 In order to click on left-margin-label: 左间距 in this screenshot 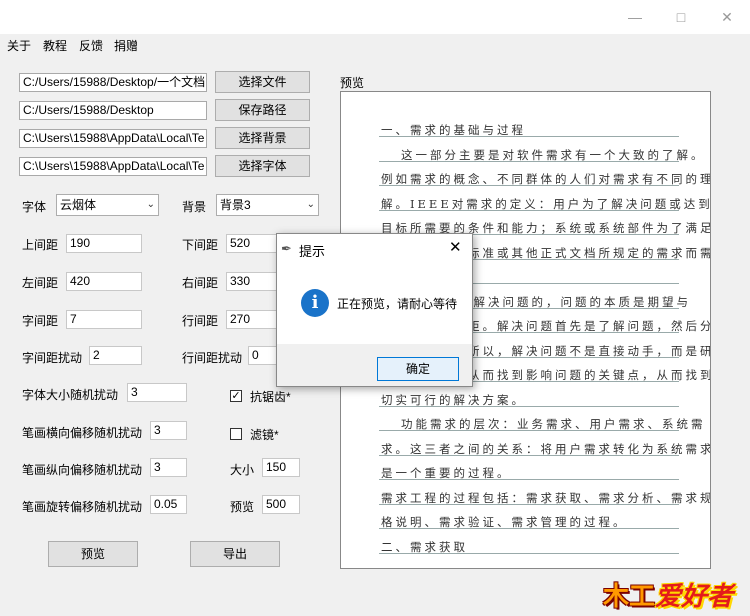, I will do `click(40, 283)`.